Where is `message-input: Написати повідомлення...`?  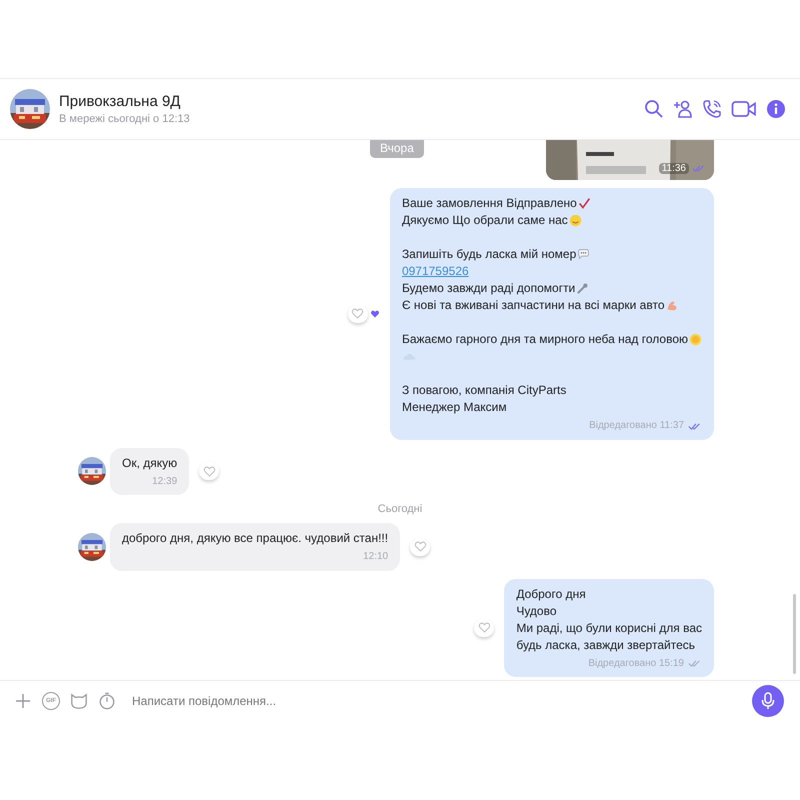 message-input: Написати повідомлення... is located at coordinates (436, 700).